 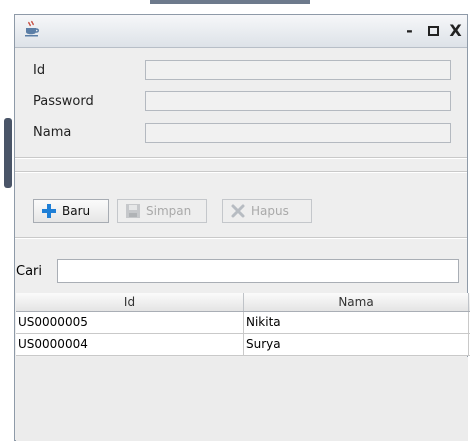 I want to click on nama-field, so click(x=298, y=133).